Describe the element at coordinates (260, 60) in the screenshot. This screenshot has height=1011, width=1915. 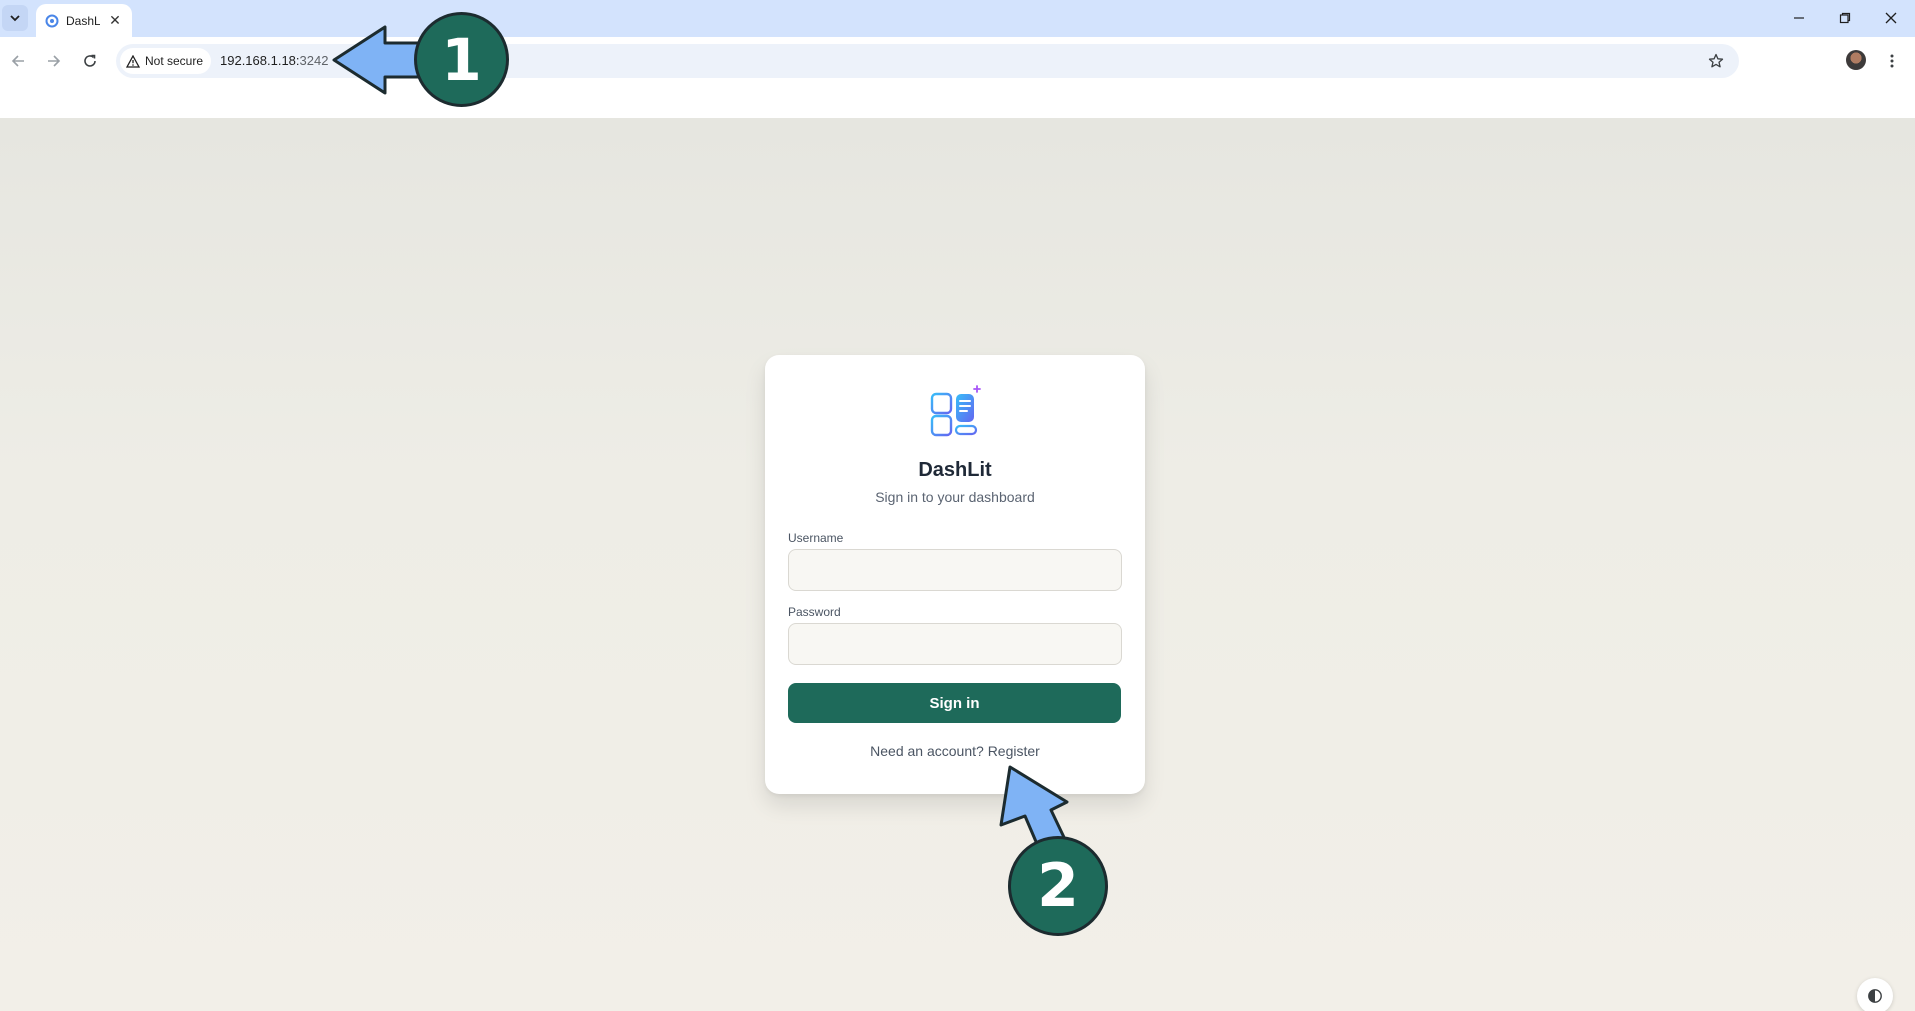
I see `url-host: 192.168.1.18:` at that location.